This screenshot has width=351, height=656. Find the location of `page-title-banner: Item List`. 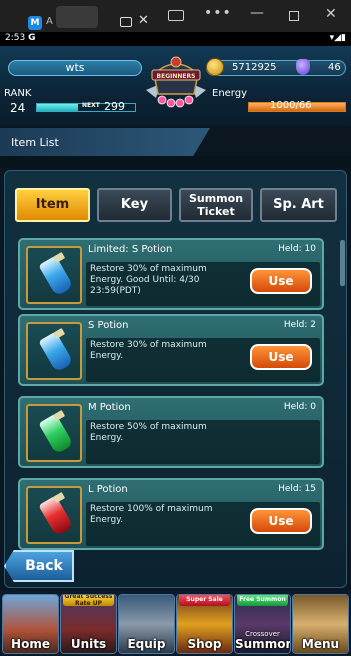

page-title-banner: Item List is located at coordinates (105, 142).